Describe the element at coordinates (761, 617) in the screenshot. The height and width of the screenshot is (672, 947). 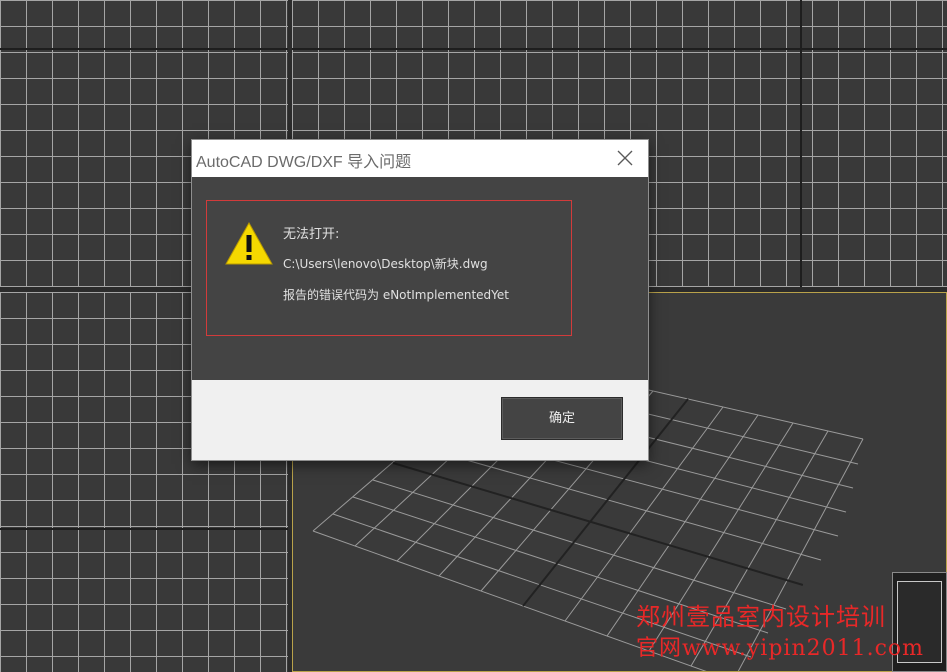
I see `watermark-line1: 郑州壹品室内设计培训` at that location.